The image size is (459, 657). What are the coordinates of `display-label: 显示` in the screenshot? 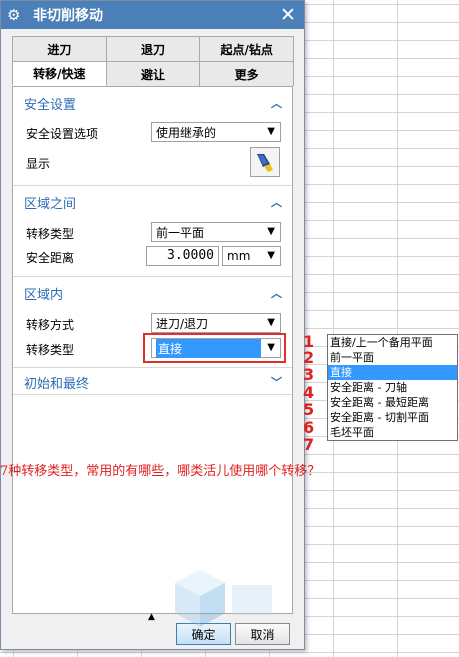 It's located at (38, 164).